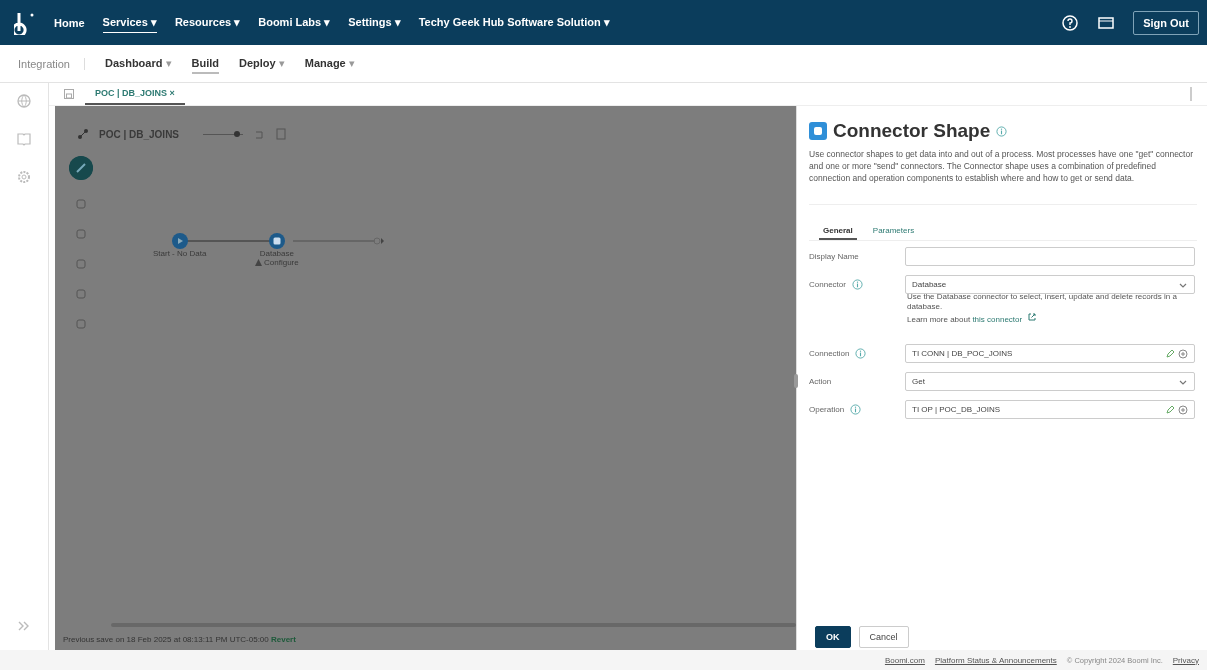 The width and height of the screenshot is (1207, 670). Describe the element at coordinates (796, 381) in the screenshot. I see `resize-handle` at that location.